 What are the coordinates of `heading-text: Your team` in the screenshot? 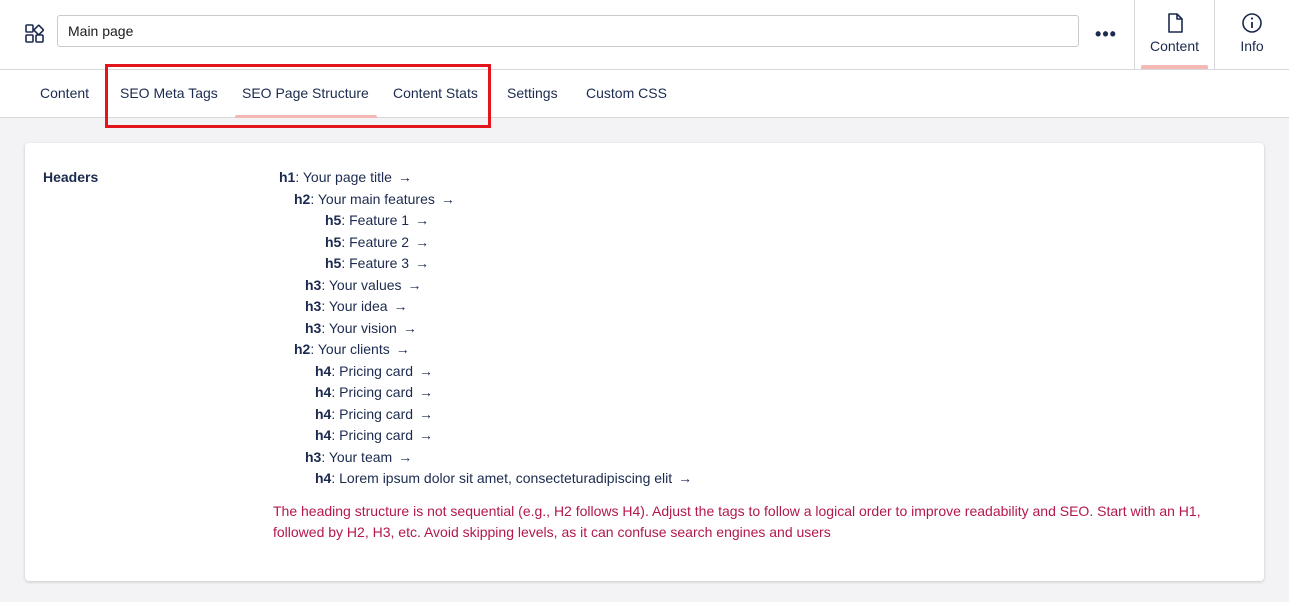 It's located at (360, 456).